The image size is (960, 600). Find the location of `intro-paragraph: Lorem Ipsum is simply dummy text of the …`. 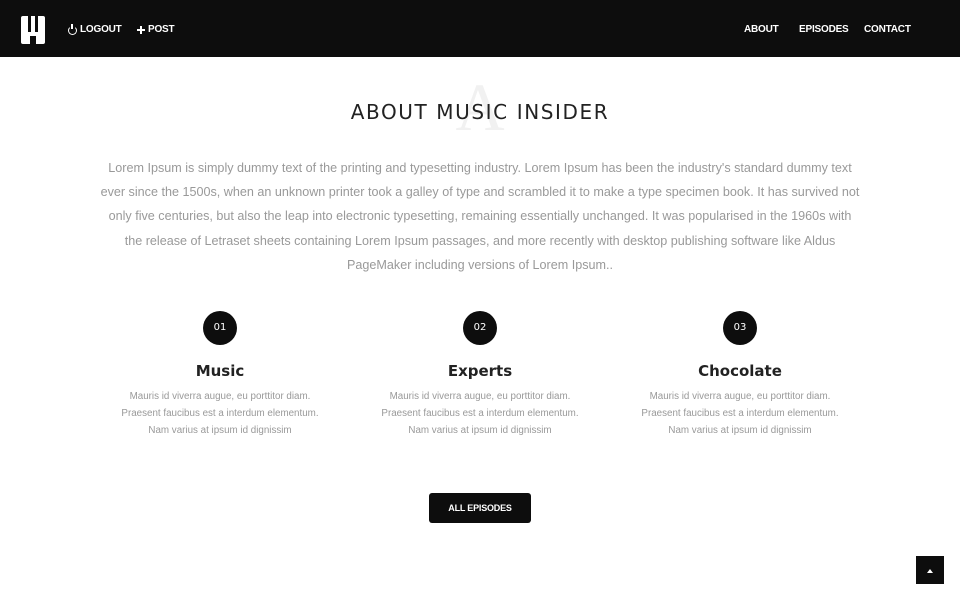

intro-paragraph: Lorem Ipsum is simply dummy text of the … is located at coordinates (480, 216).